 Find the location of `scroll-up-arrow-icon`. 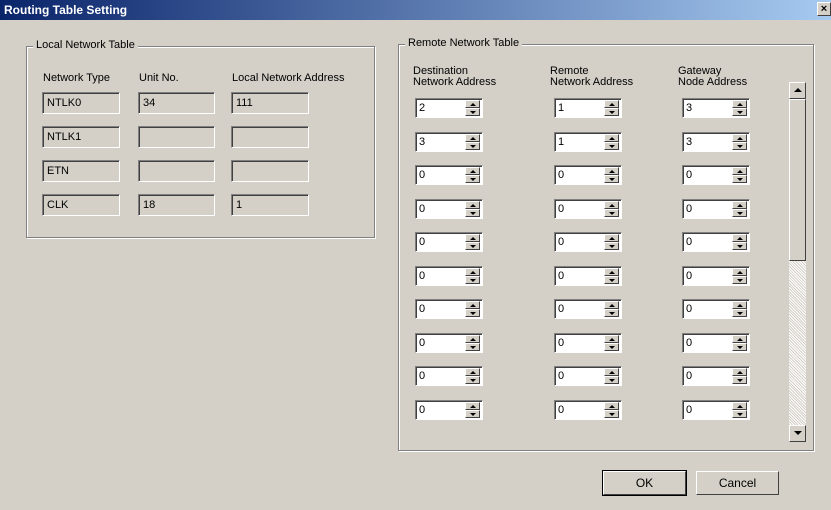

scroll-up-arrow-icon is located at coordinates (797, 90).